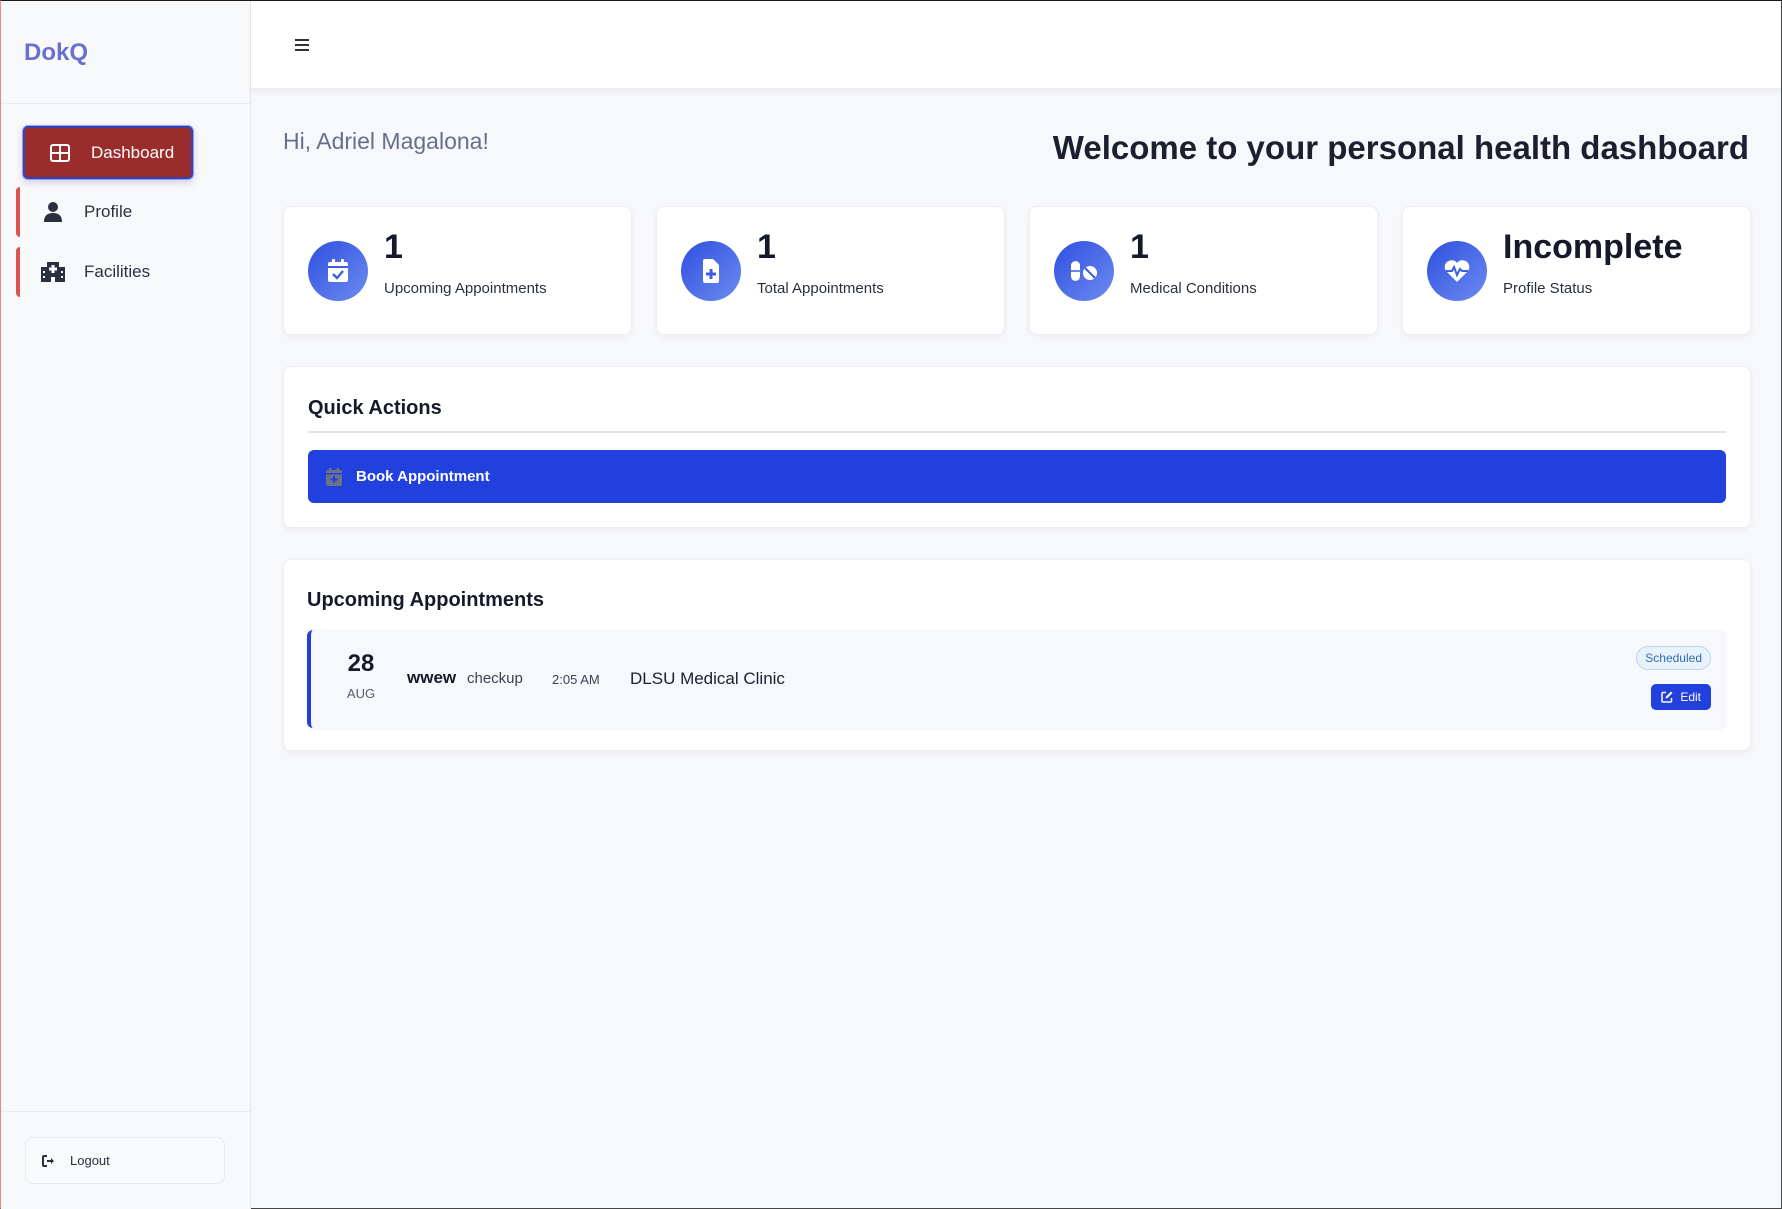  What do you see at coordinates (302, 45) in the screenshot?
I see `menu-toggle-icon` at bounding box center [302, 45].